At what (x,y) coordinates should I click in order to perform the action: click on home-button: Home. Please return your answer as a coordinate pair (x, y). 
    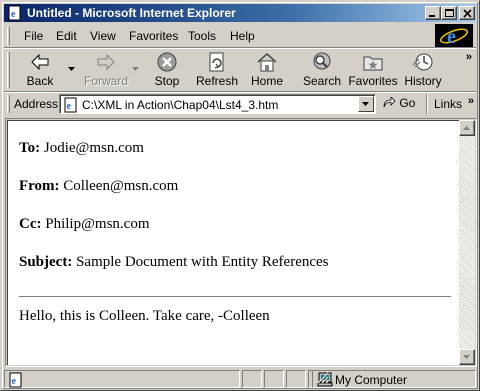
    Looking at the image, I should click on (267, 70).